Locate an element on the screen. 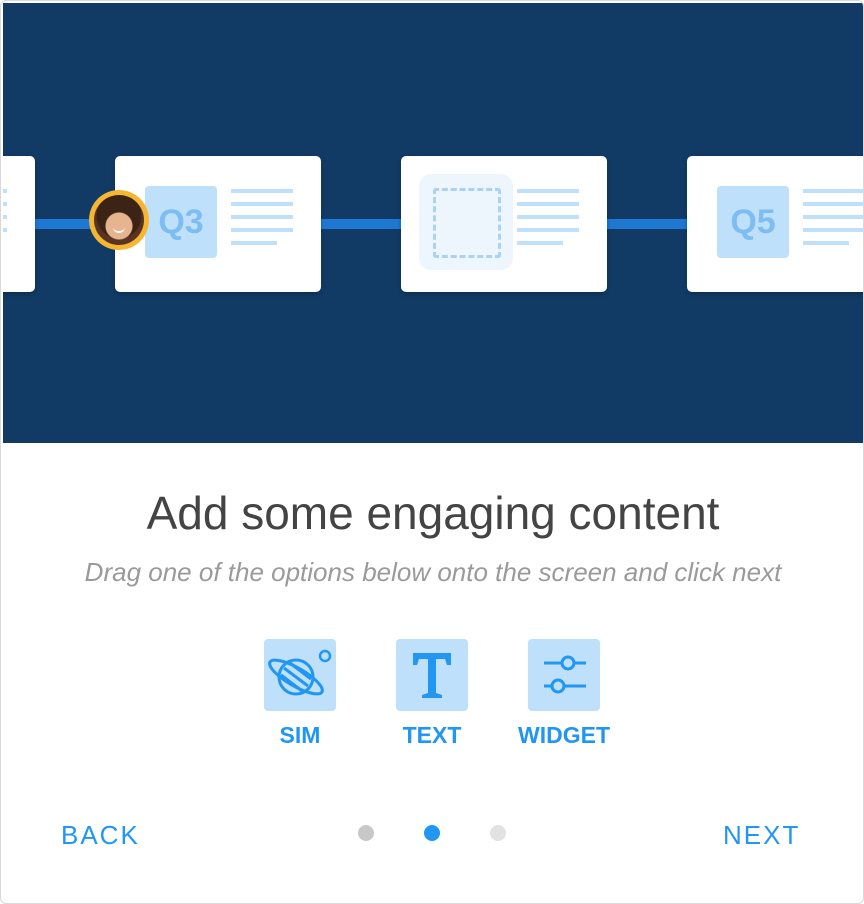  pagination-dot-2-active is located at coordinates (432, 833).